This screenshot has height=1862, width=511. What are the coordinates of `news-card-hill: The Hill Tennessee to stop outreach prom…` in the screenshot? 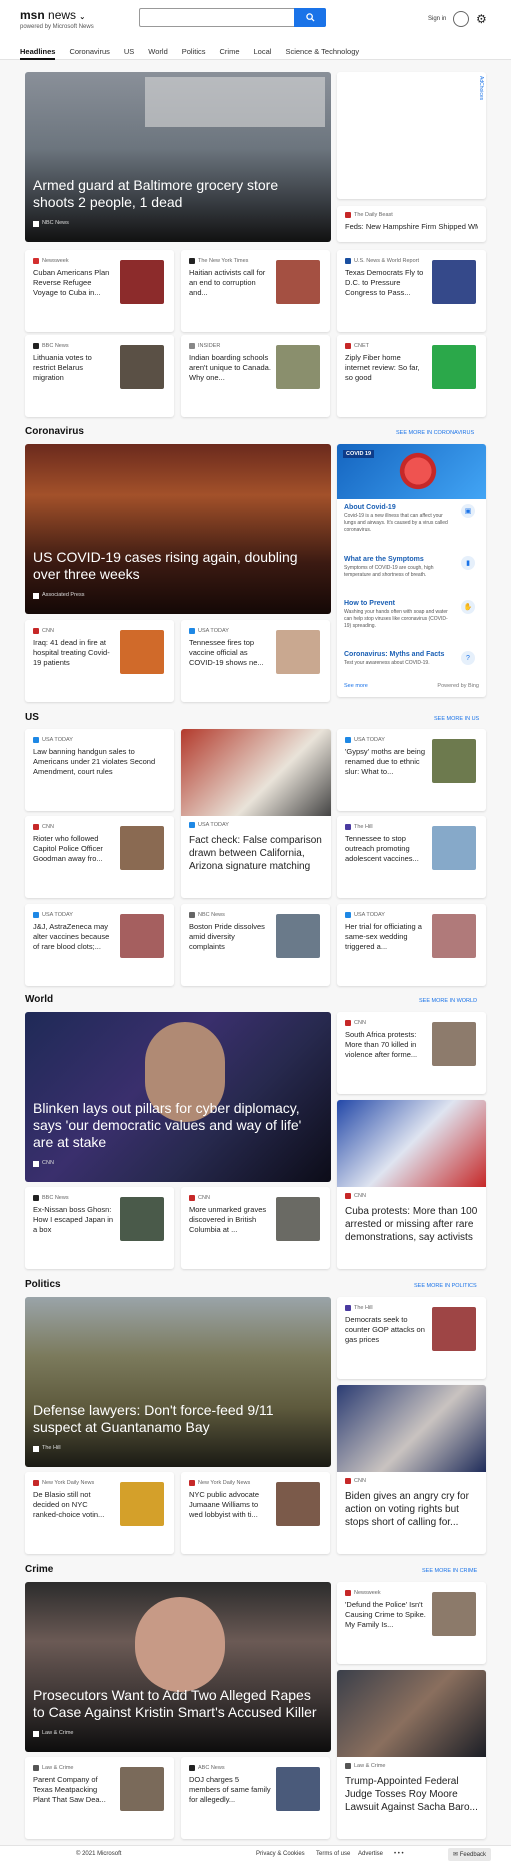 It's located at (411, 857).